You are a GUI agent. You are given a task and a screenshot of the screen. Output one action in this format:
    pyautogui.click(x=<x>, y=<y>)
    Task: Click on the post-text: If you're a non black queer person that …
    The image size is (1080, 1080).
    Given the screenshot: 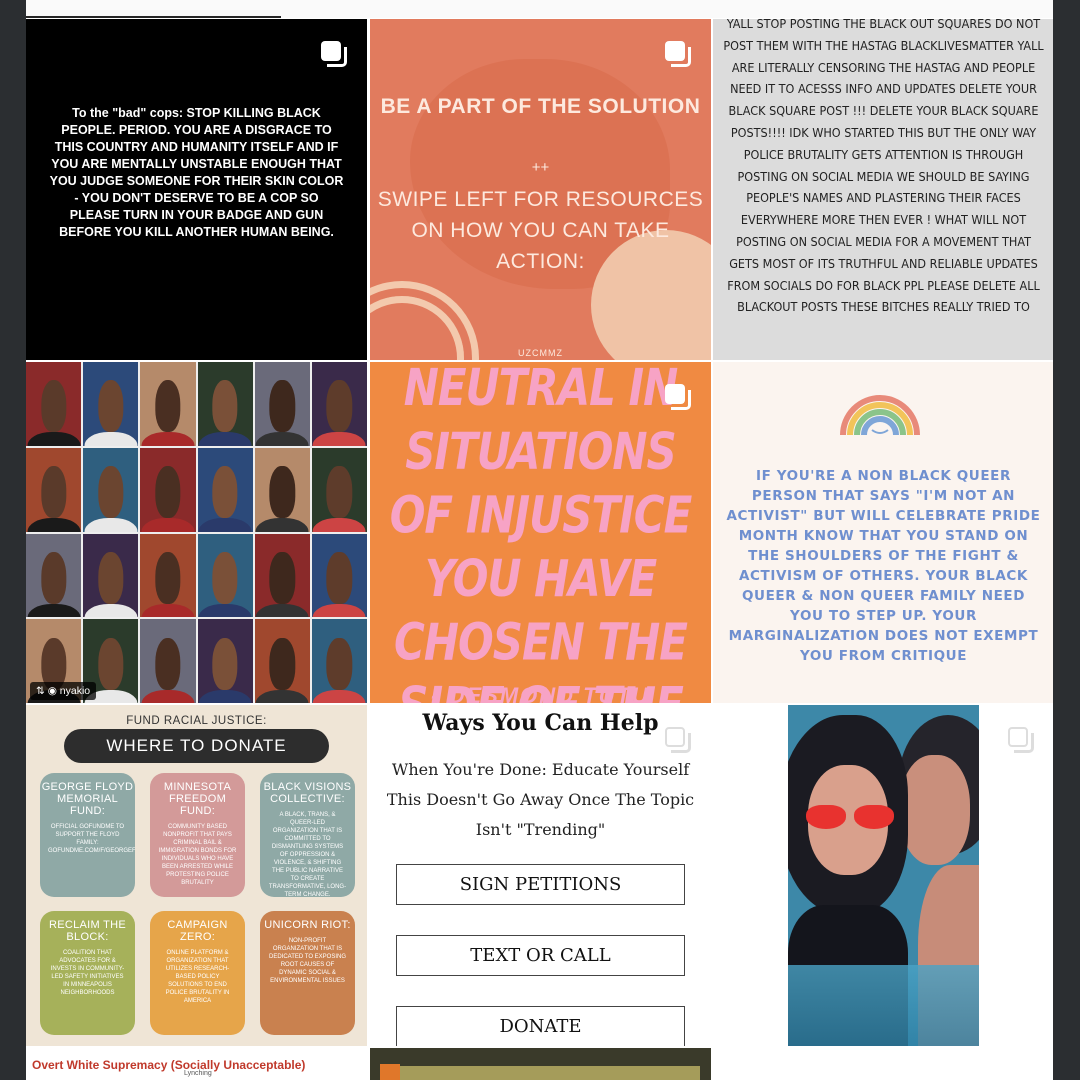 What is the action you would take?
    pyautogui.click(x=883, y=566)
    